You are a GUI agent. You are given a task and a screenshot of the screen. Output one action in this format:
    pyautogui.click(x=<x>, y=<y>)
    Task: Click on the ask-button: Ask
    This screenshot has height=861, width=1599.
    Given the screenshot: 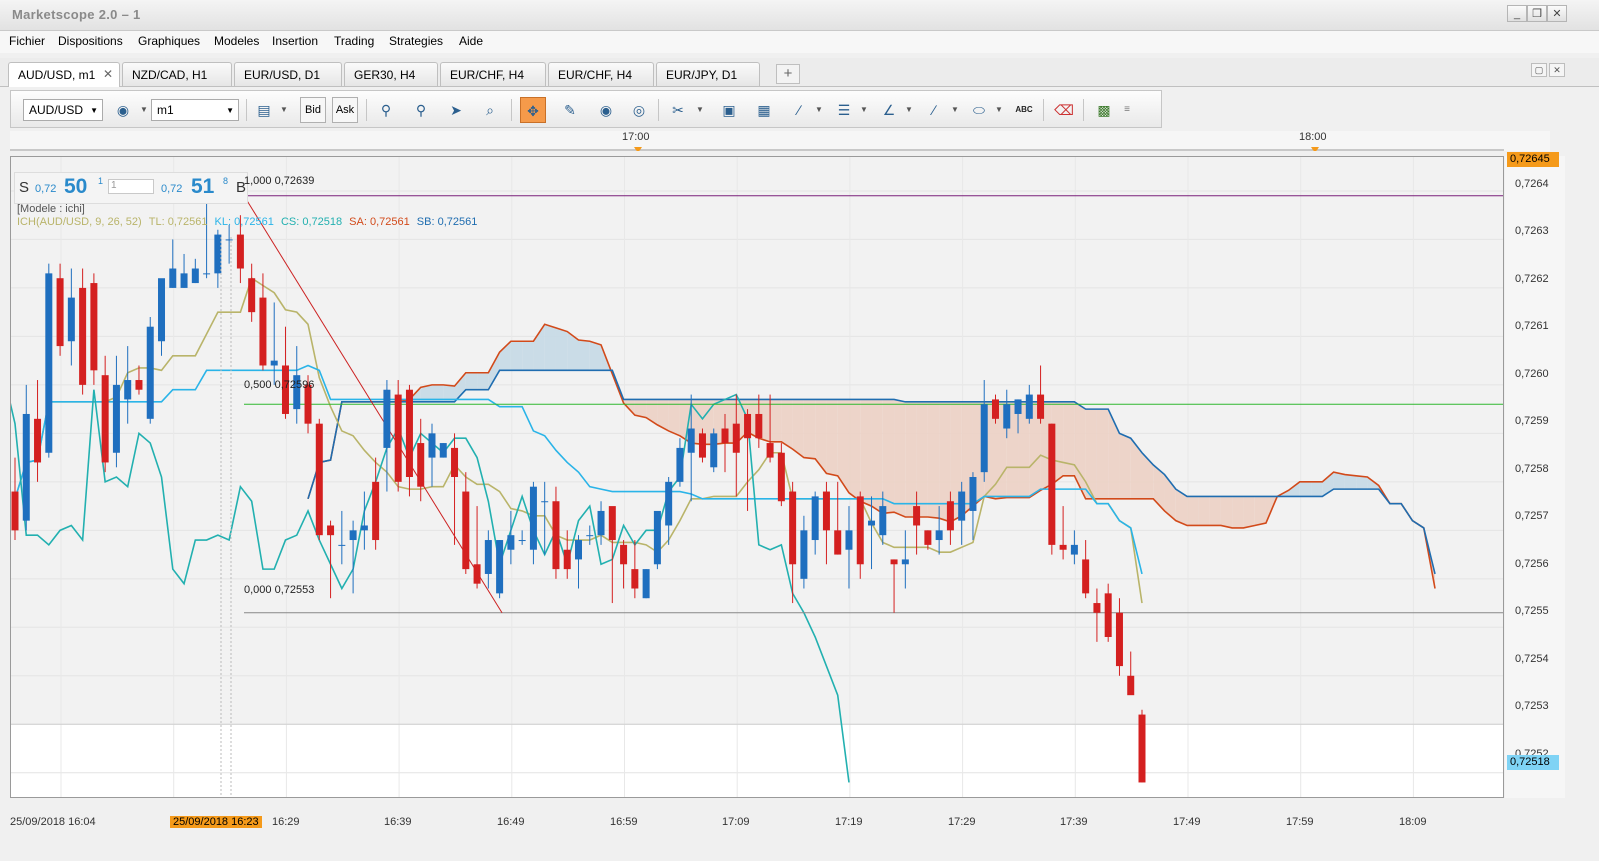 What is the action you would take?
    pyautogui.click(x=345, y=110)
    